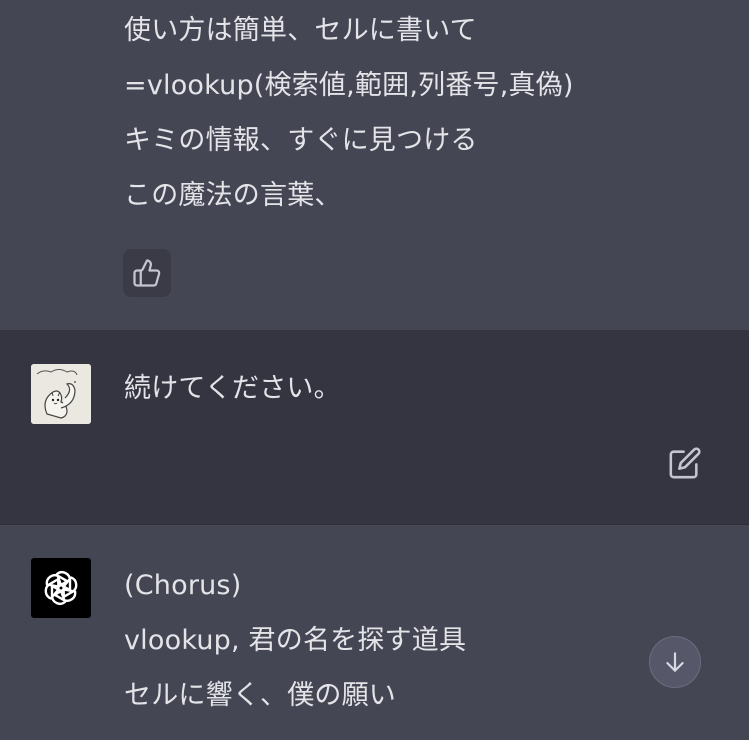 The width and height of the screenshot is (749, 740). I want to click on message-text: (Chorus) vlookup, 君の名を探す道具 セルに響く、僕の願い, so click(295, 640).